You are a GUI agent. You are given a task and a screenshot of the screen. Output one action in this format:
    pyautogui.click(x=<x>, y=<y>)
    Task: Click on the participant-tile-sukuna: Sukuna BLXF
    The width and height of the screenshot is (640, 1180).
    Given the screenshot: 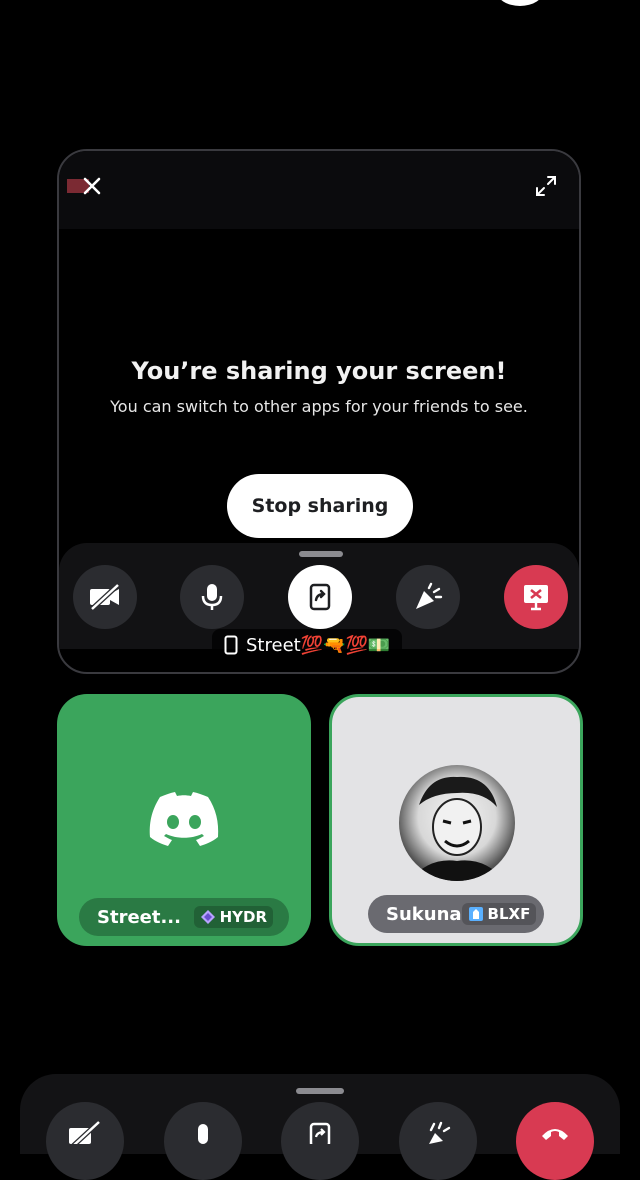 What is the action you would take?
    pyautogui.click(x=456, y=820)
    